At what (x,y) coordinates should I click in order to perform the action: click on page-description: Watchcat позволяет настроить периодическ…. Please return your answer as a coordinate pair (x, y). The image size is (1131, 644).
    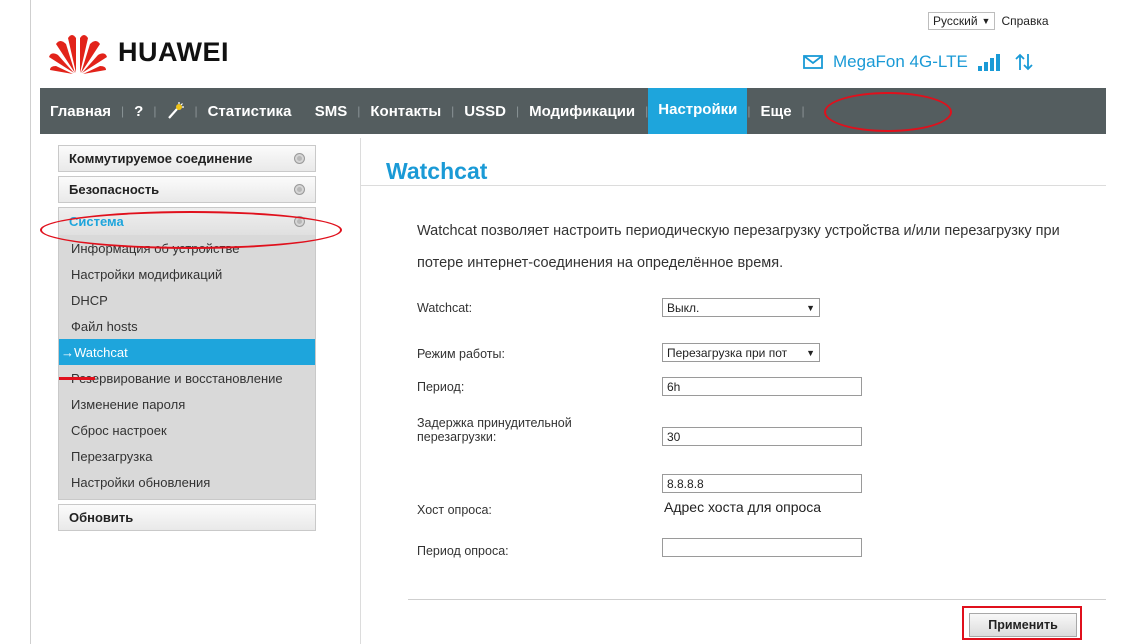
    Looking at the image, I should click on (738, 247).